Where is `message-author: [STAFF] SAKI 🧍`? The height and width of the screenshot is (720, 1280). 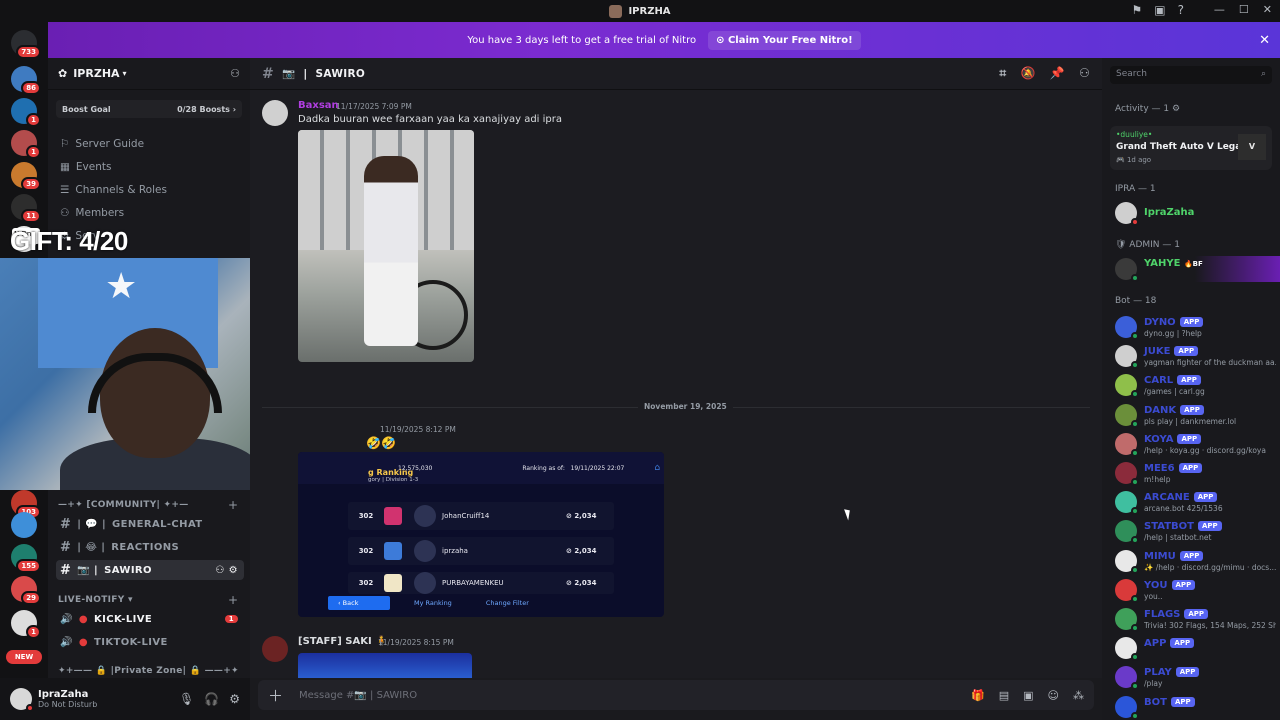
message-author: [STAFF] SAKI 🧍 is located at coordinates (343, 641).